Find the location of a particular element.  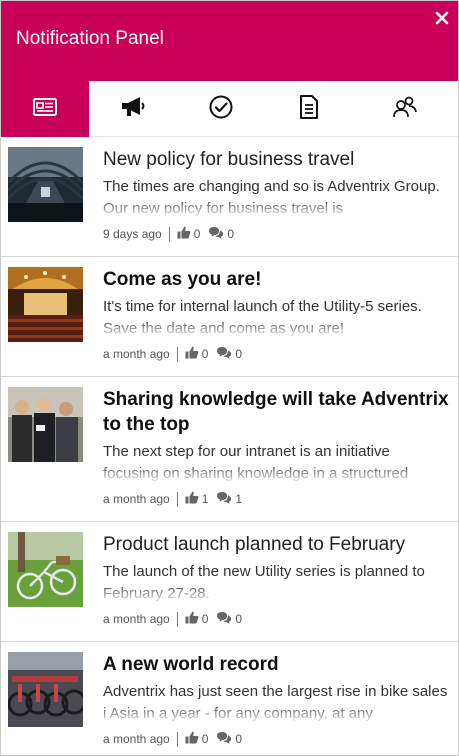

tab-announcements is located at coordinates (133, 109).